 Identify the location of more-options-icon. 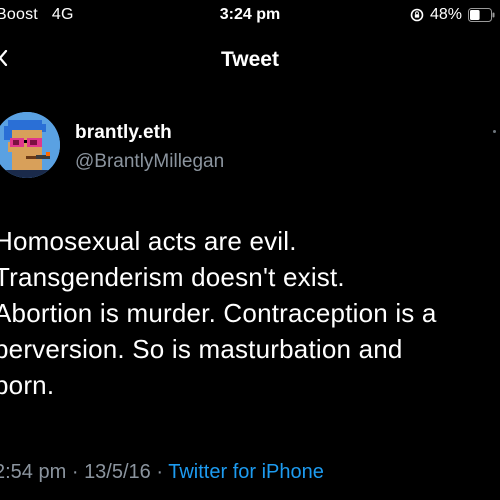
(494, 131).